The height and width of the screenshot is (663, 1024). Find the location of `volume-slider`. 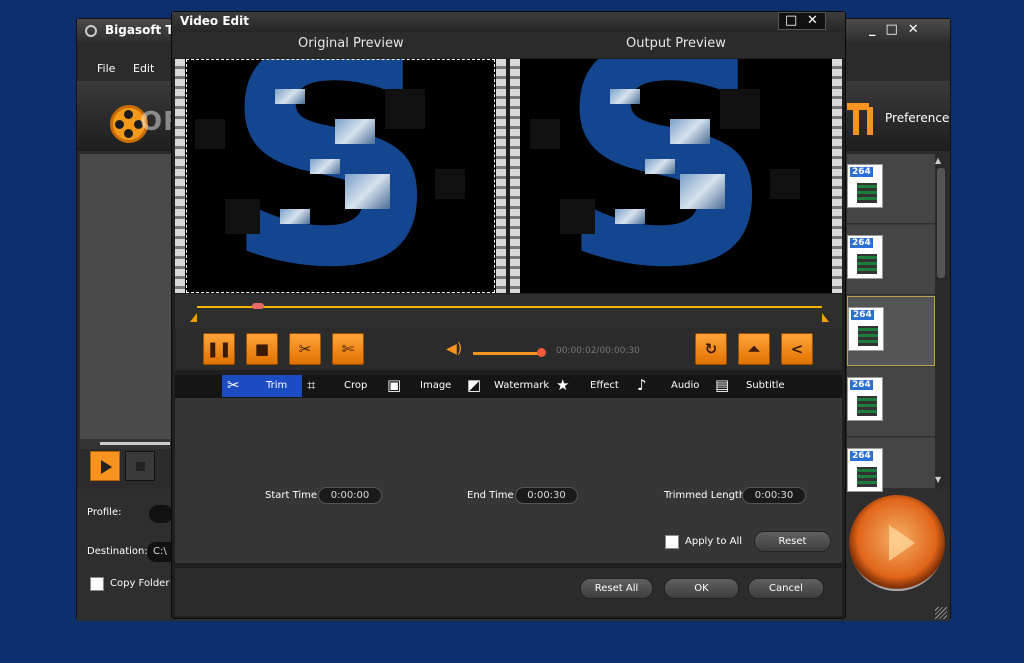

volume-slider is located at coordinates (507, 353).